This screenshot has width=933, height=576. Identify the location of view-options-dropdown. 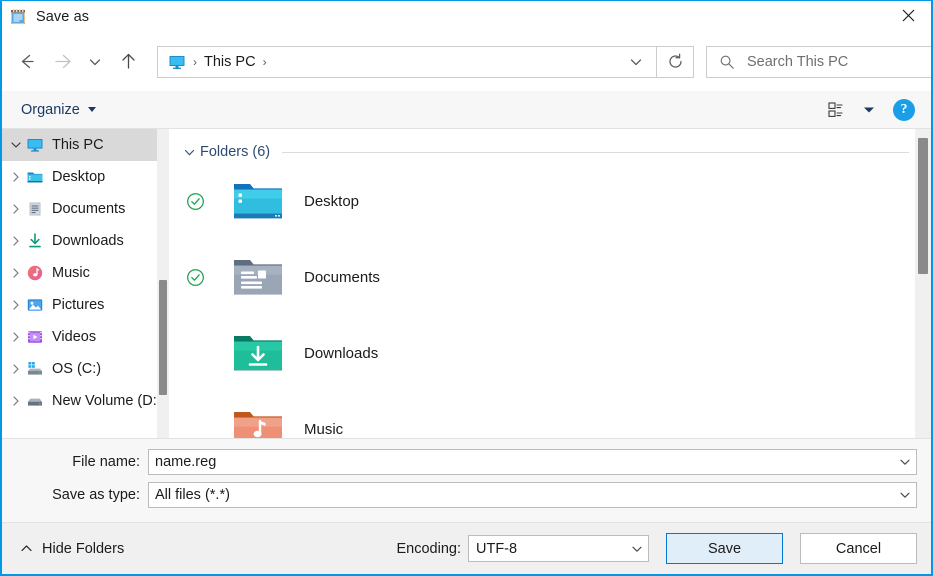
(869, 110).